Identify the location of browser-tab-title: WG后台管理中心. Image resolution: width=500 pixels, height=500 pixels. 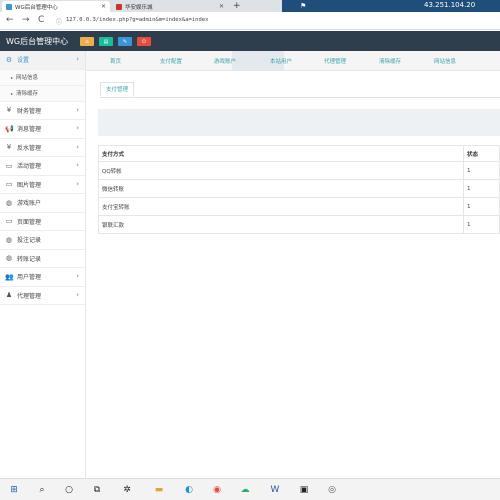
(36, 7).